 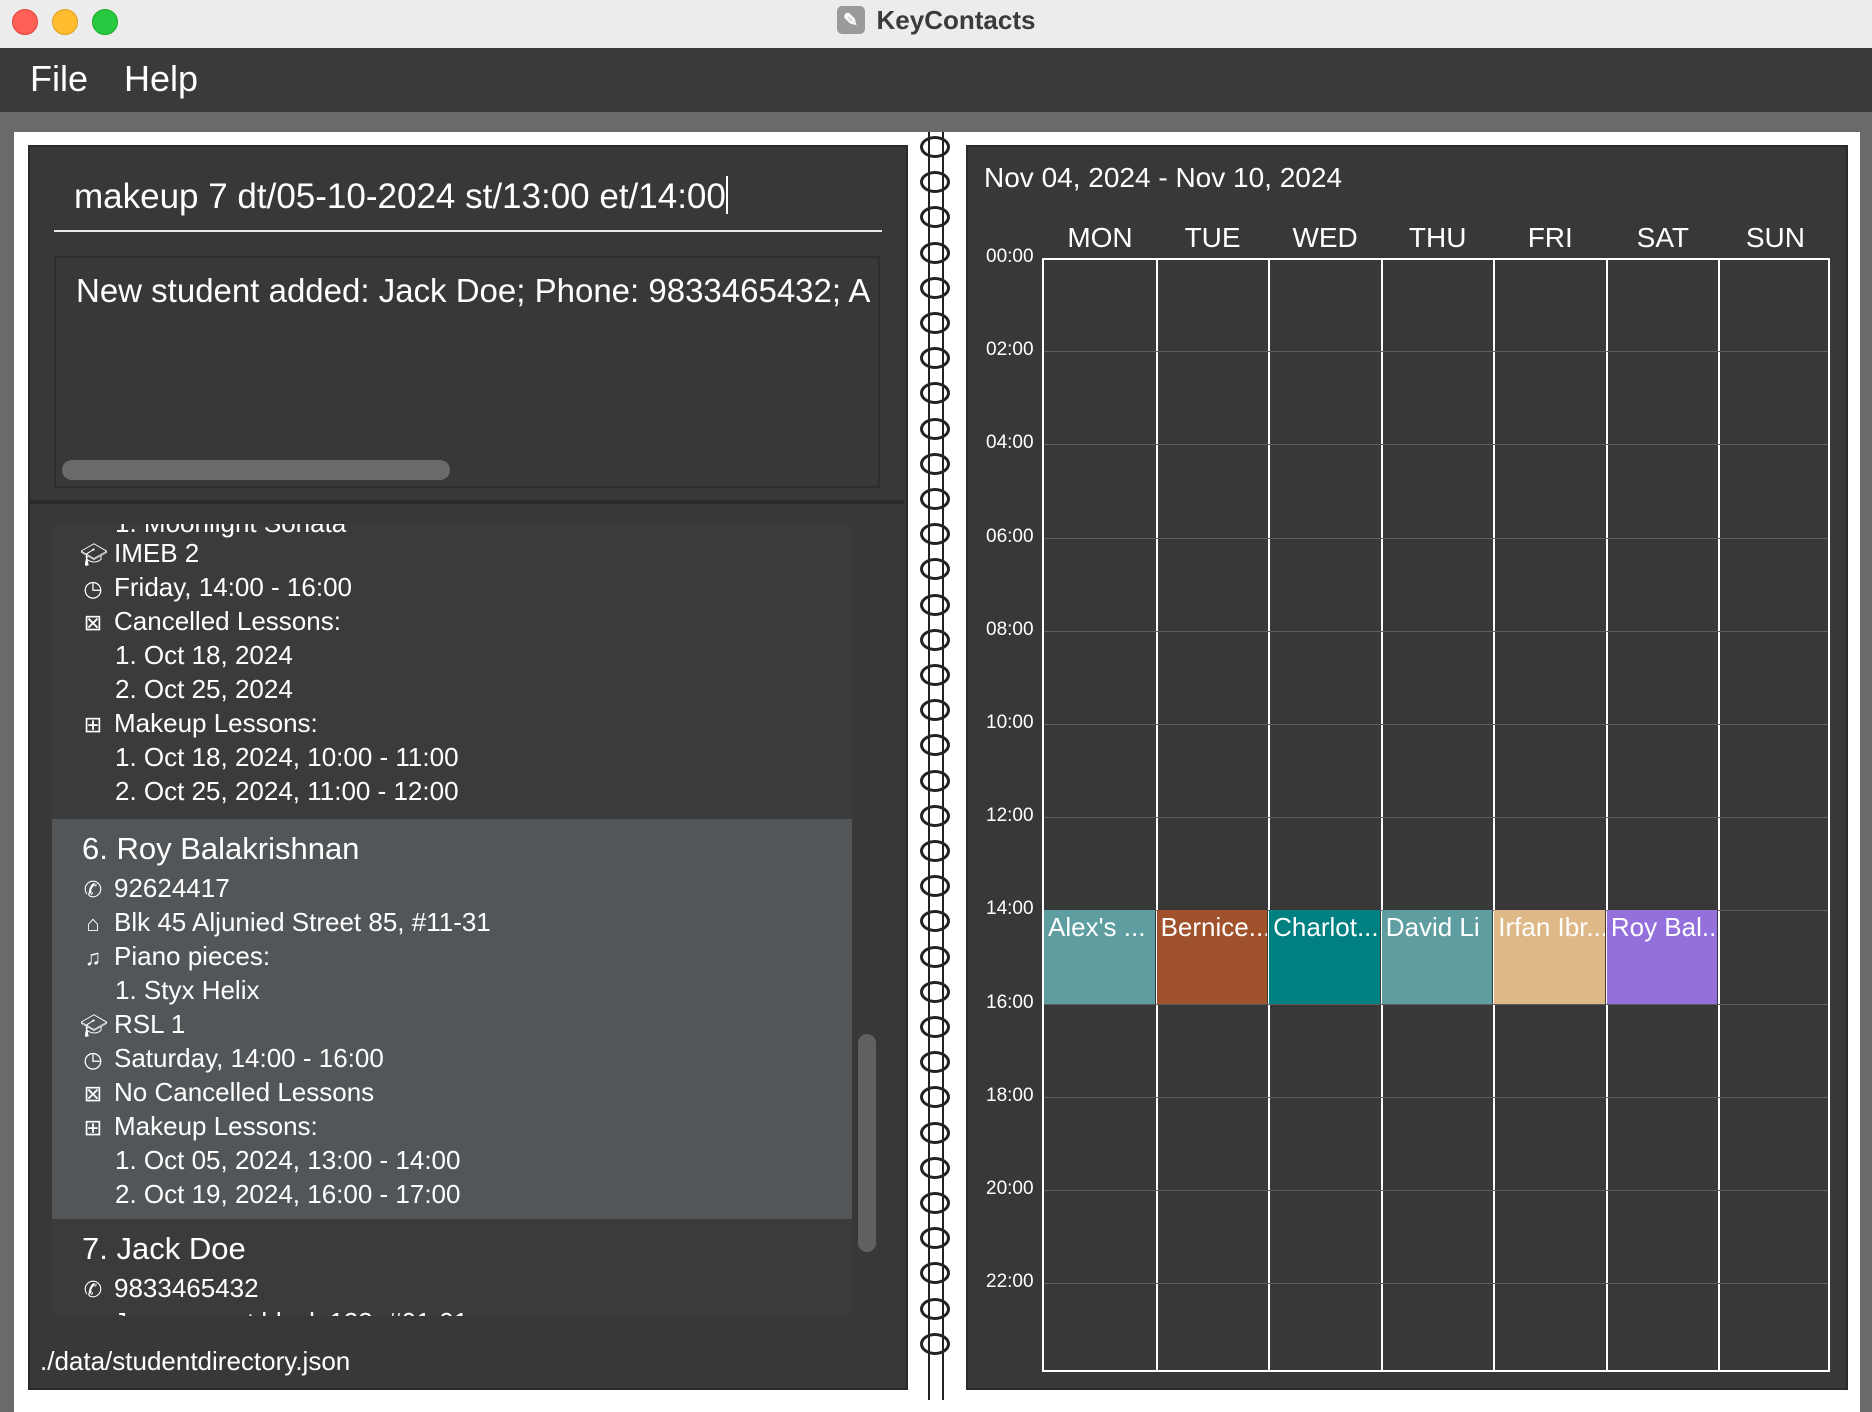 What do you see at coordinates (1010, 443) in the screenshot?
I see `hour-label: 04:00` at bounding box center [1010, 443].